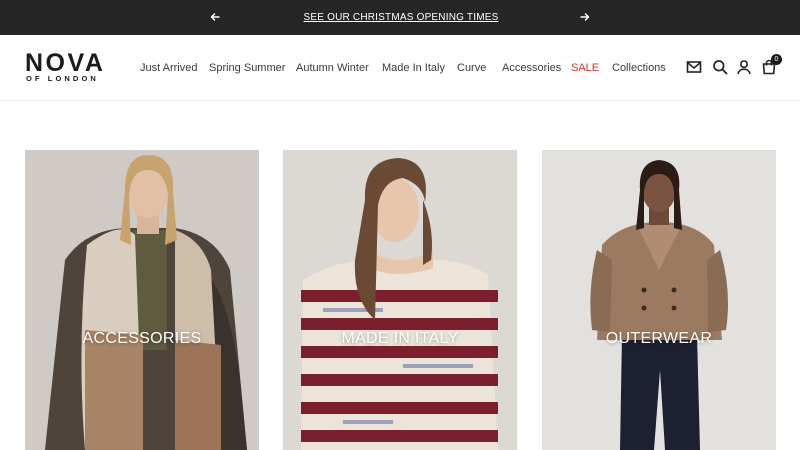  Describe the element at coordinates (471, 68) in the screenshot. I see `nav-item-curve: Curve` at that location.